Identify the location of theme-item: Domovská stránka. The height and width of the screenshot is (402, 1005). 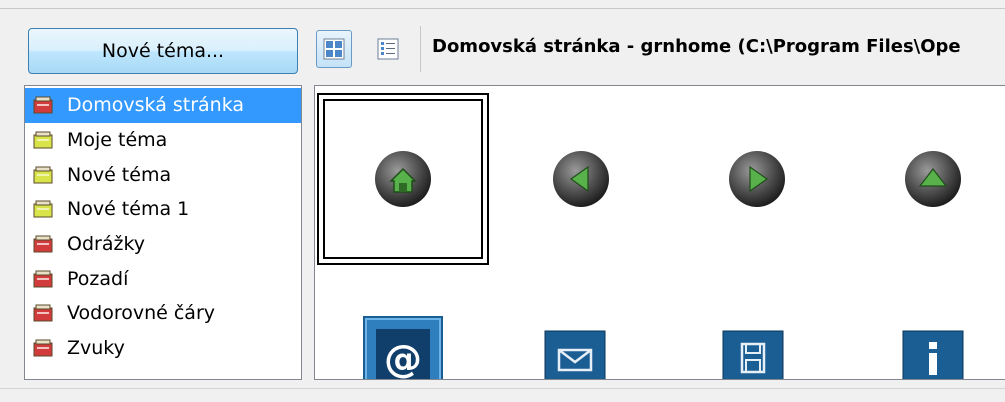
(163, 105).